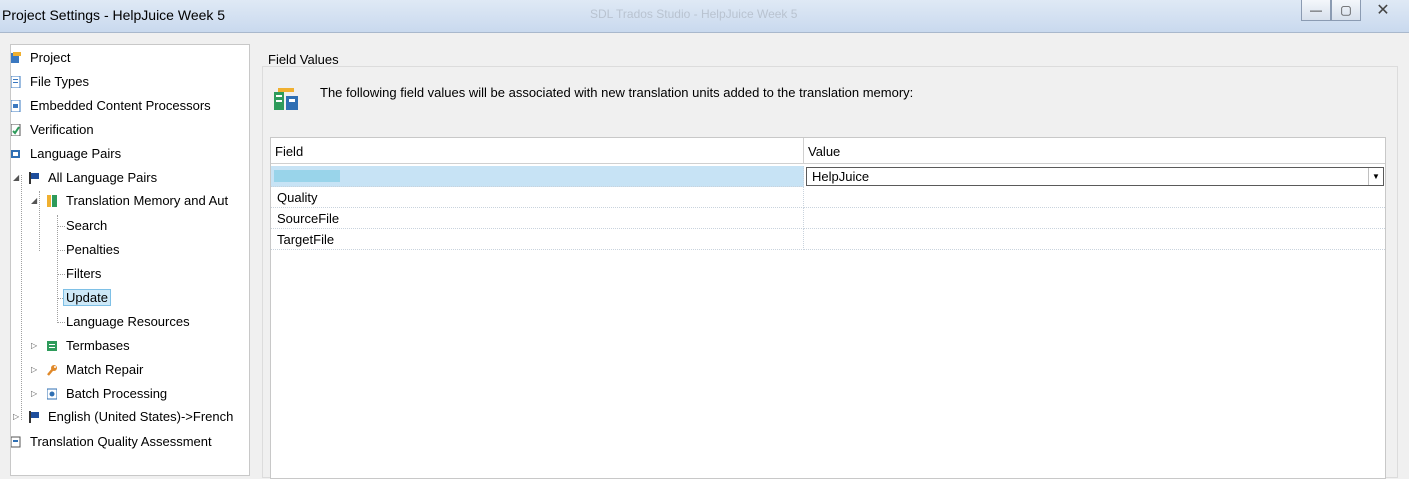 The width and height of the screenshot is (1409, 479). I want to click on tree-item-project: Project, so click(42, 58).